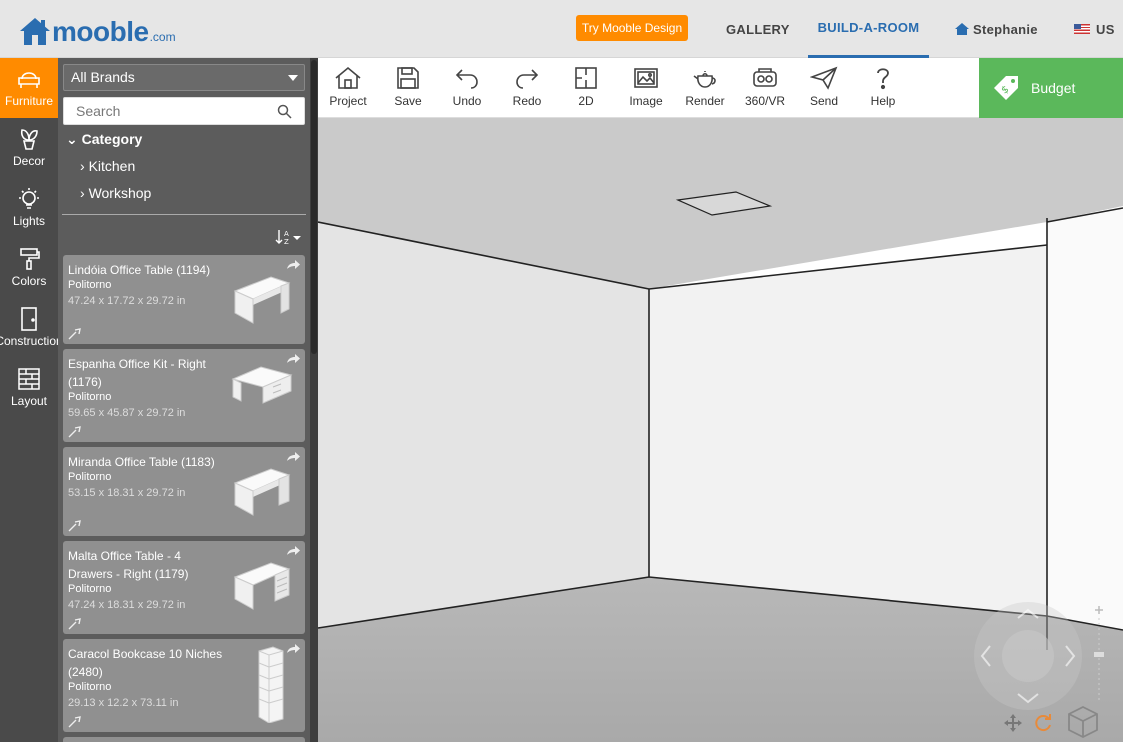  Describe the element at coordinates (1006, 88) in the screenshot. I see `price-tag-icon: $` at that location.